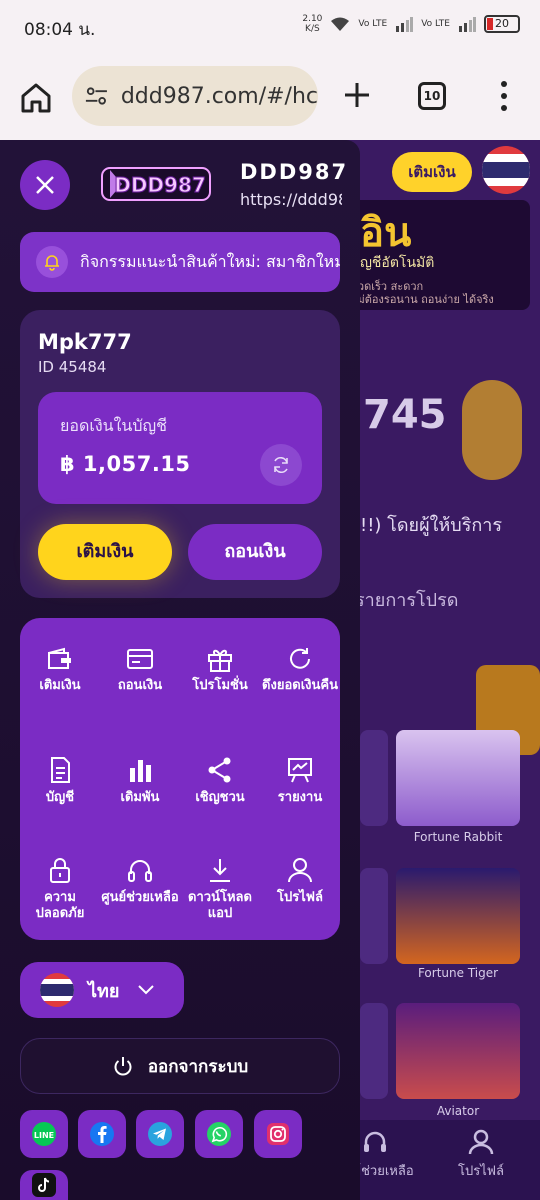  Describe the element at coordinates (105, 552) in the screenshot. I see `deposit-button: เติมเงิน` at that location.